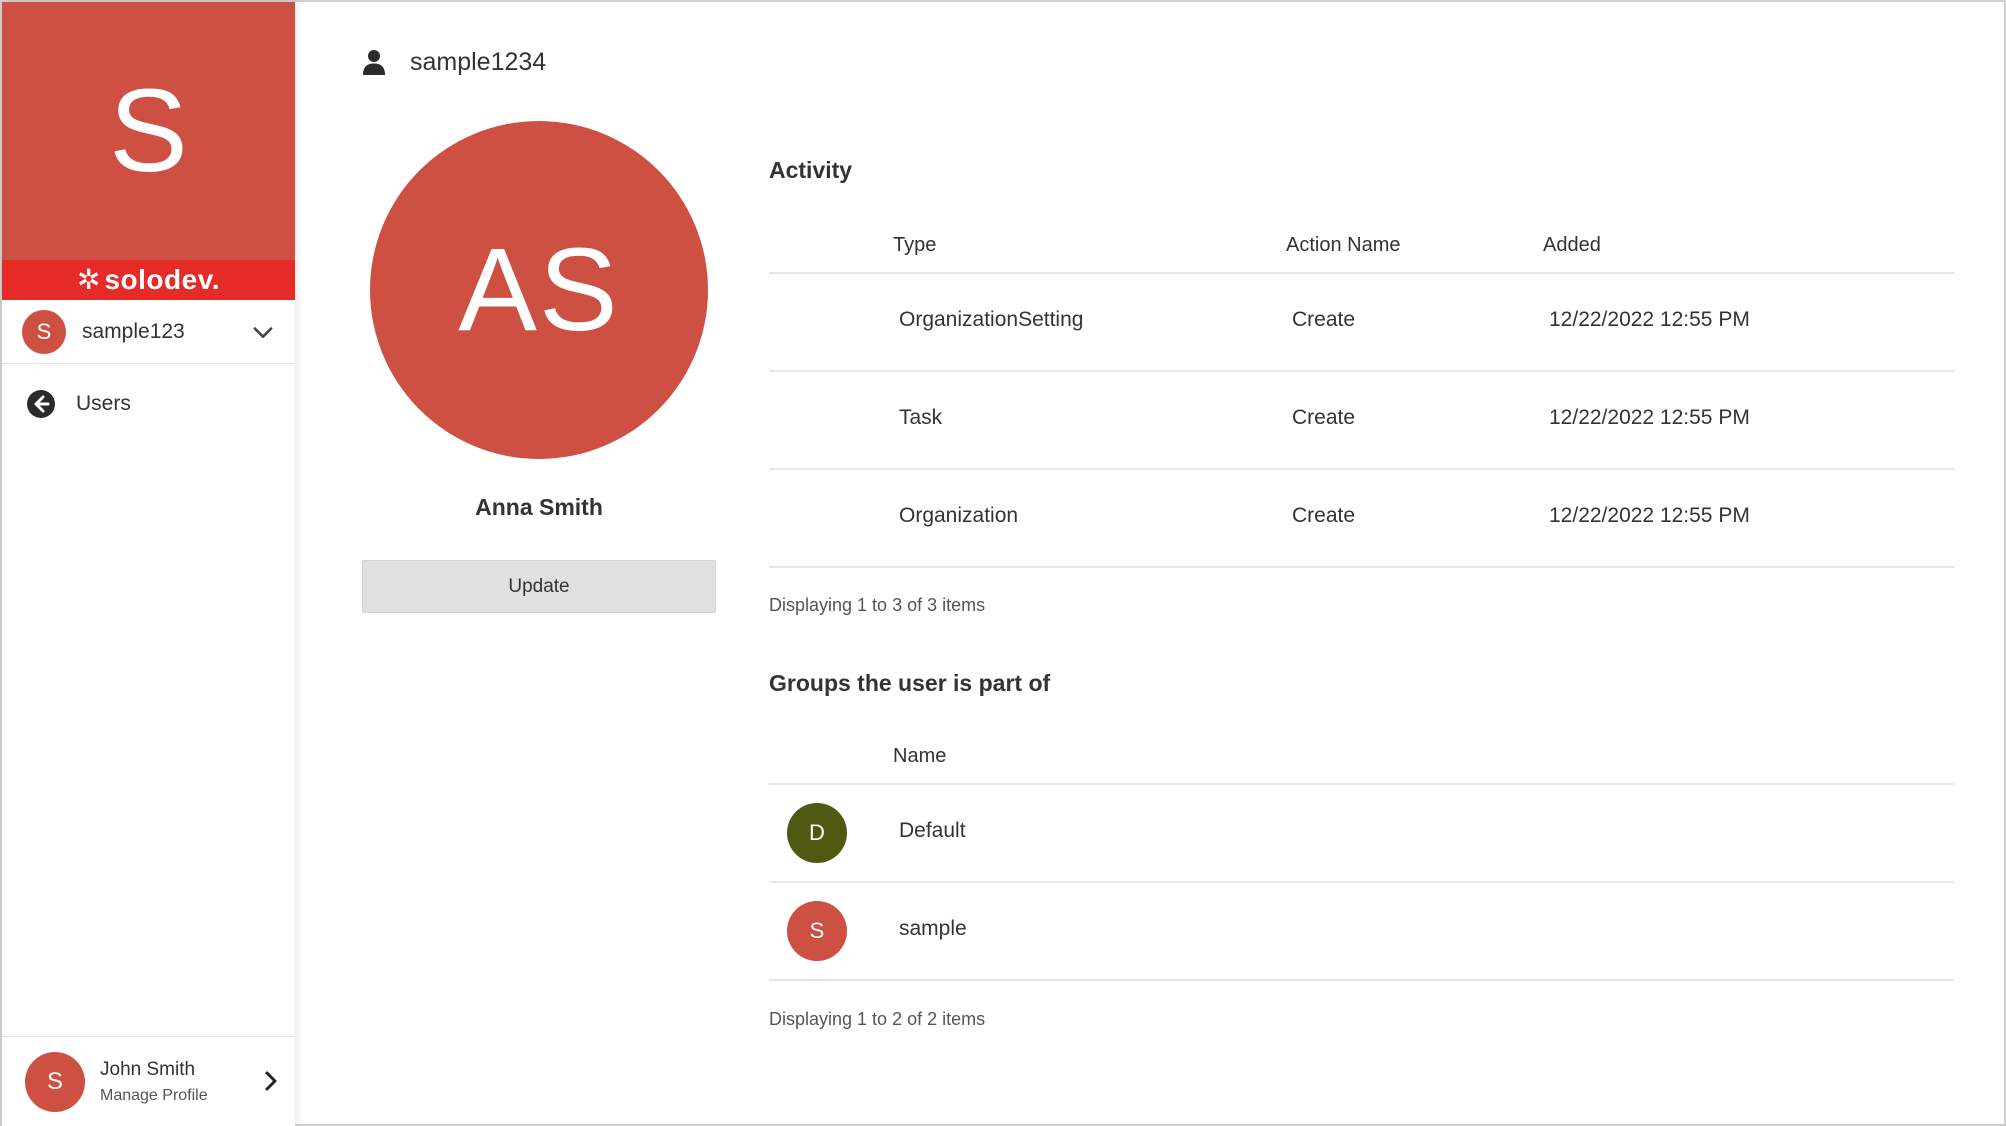 This screenshot has width=2006, height=1126. I want to click on org-avatar: S, so click(44, 331).